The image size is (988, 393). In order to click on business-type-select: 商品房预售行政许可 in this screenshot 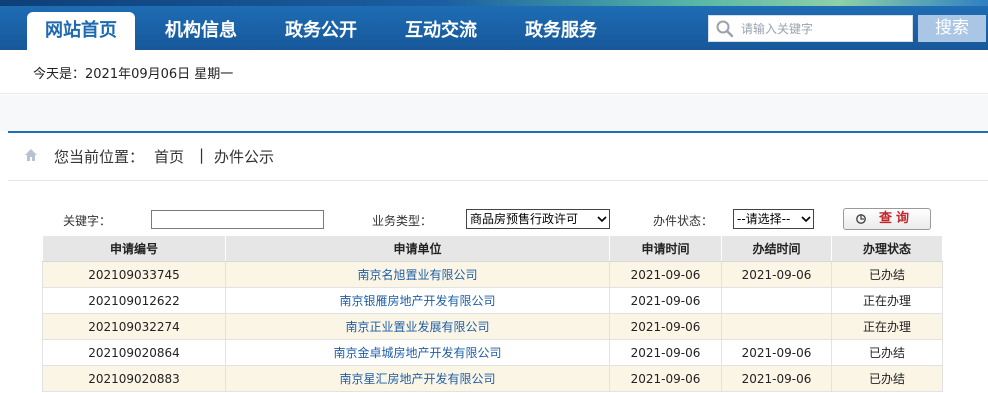, I will do `click(538, 219)`.